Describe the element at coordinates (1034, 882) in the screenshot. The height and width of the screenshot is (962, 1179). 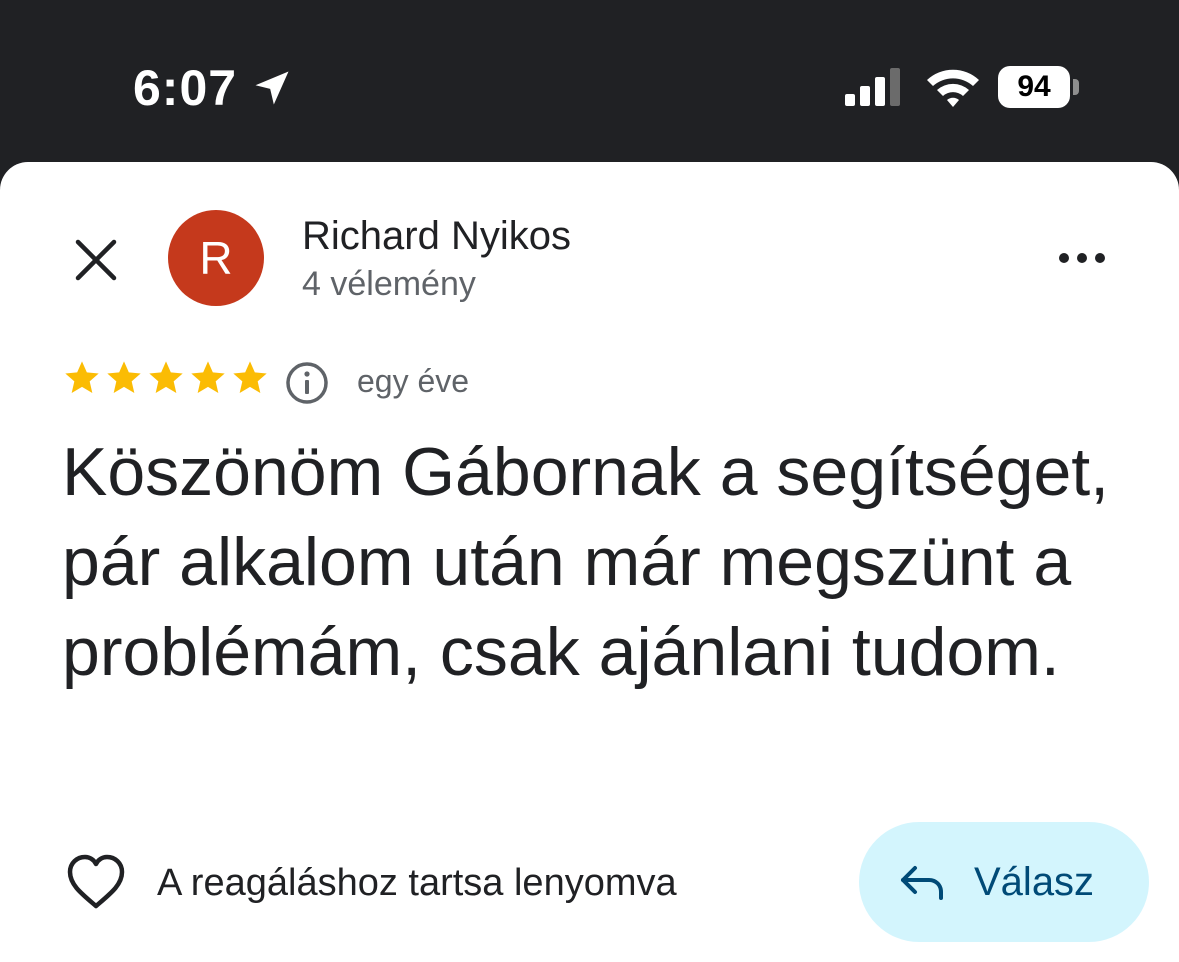
I see `reply-label: Válasz` at that location.